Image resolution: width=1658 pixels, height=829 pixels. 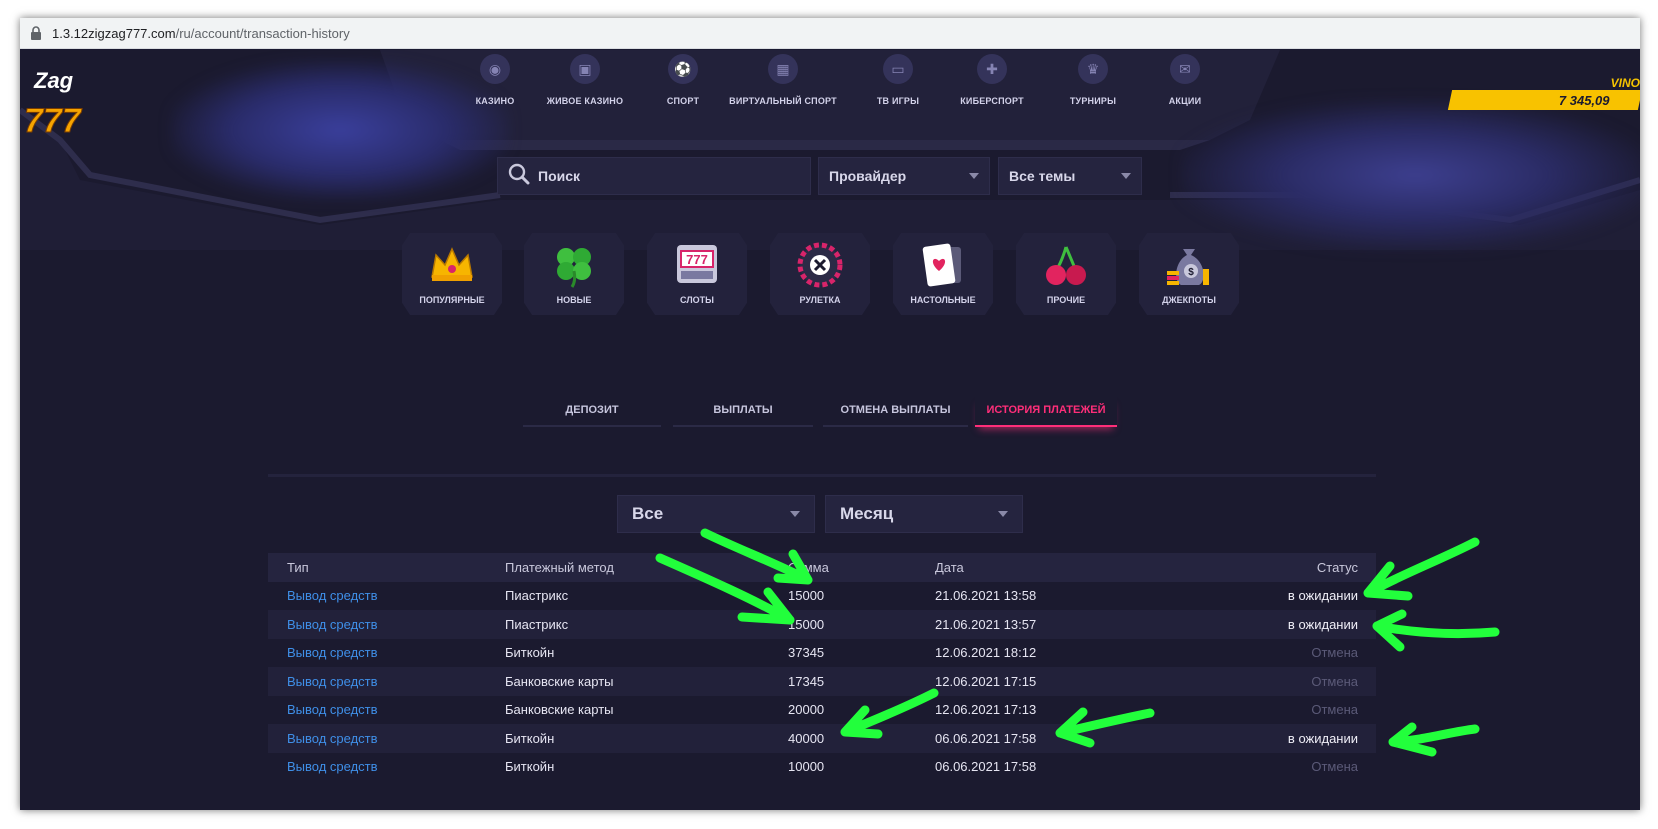 I want to click on category-label: СЛОТЫ, so click(x=697, y=300).